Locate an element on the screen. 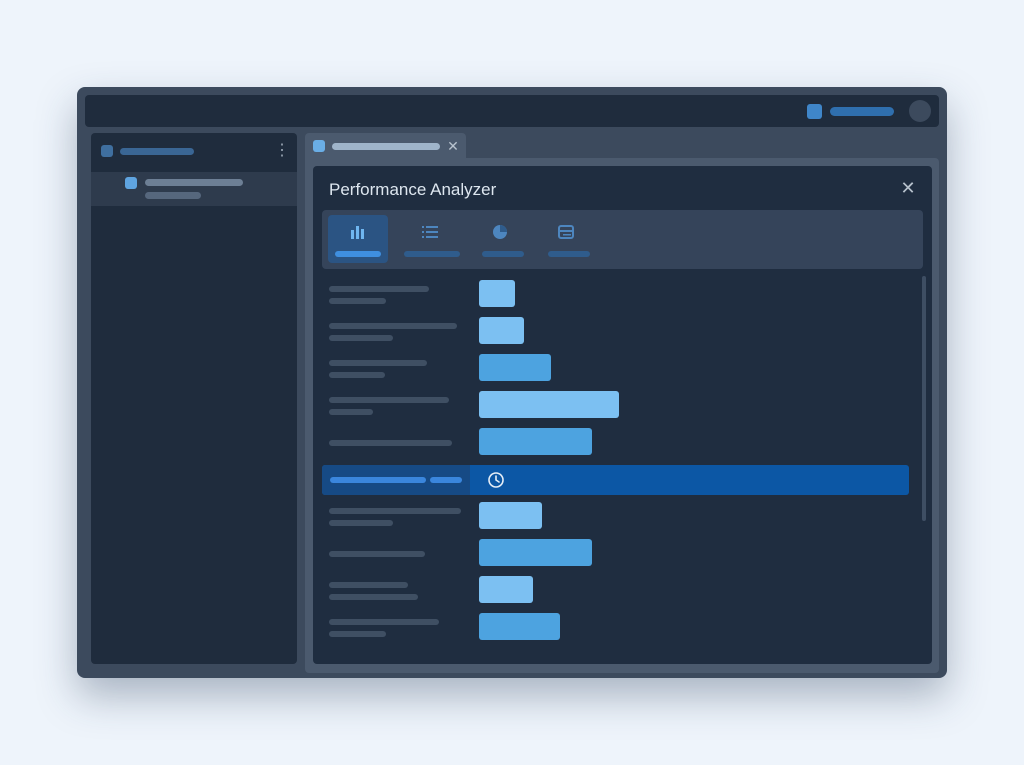  close-tab-icon: ✕ is located at coordinates (453, 146).